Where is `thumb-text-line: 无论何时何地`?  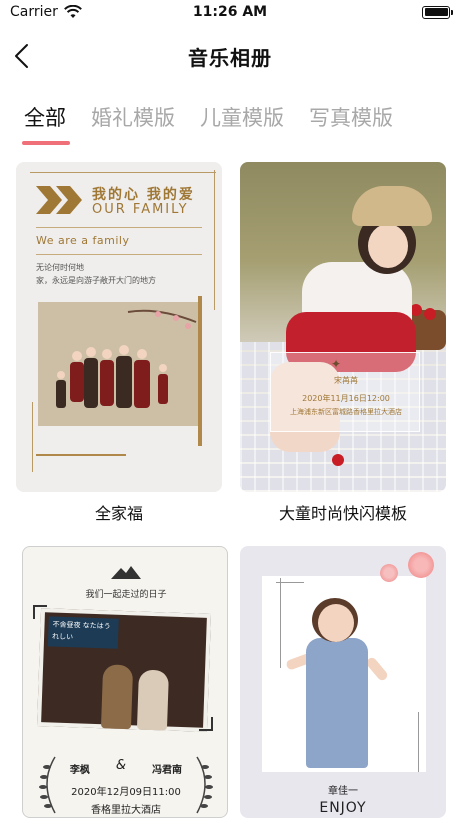
thumb-text-line: 无论何时何地 is located at coordinates (60, 267).